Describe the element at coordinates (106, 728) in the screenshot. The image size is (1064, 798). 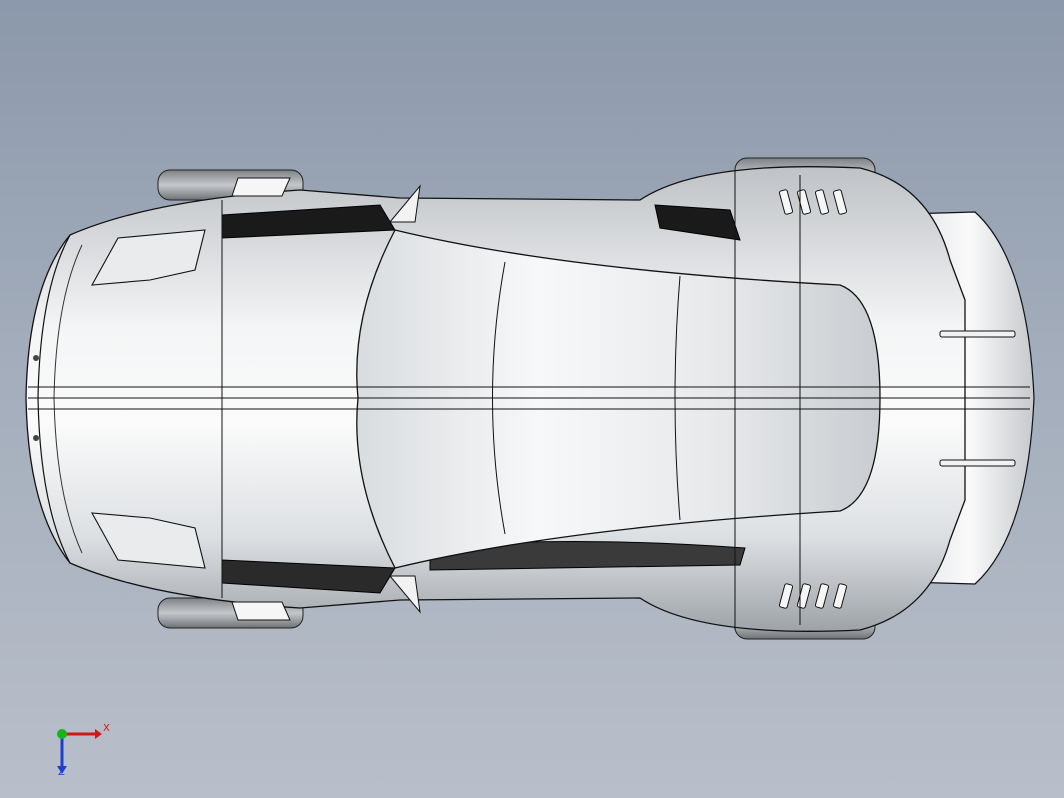
I see `x-axis-label: X` at that location.